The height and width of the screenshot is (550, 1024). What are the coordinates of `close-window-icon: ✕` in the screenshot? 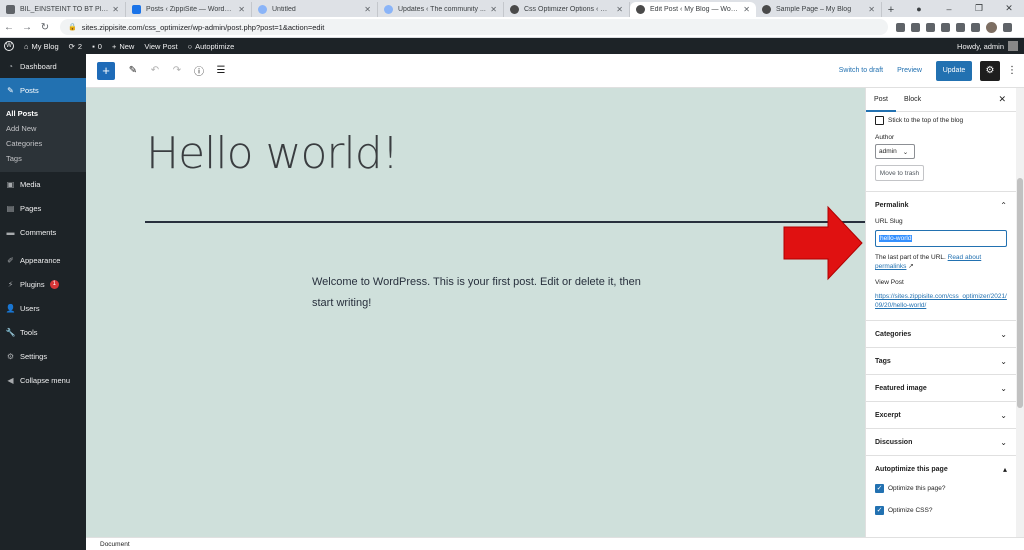 It's located at (1009, 8).